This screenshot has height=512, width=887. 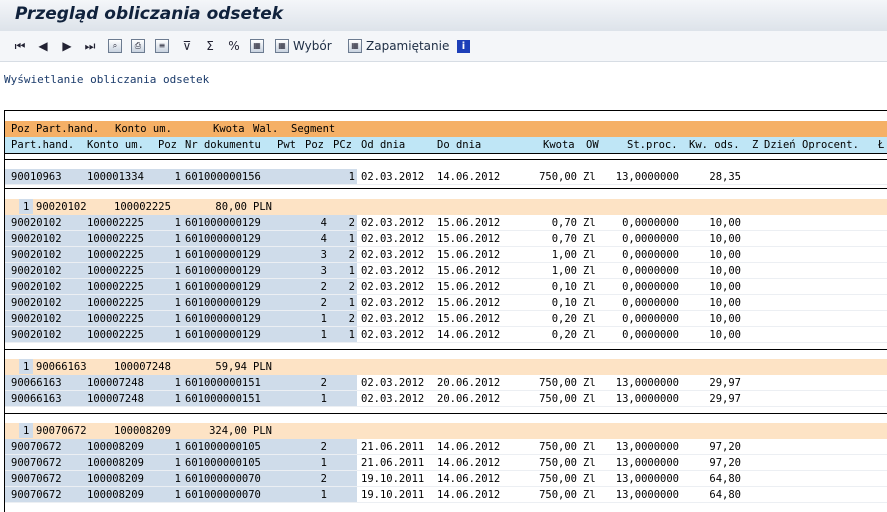 I want to click on select-layout-button: ▦ Wybór, so click(x=303, y=46).